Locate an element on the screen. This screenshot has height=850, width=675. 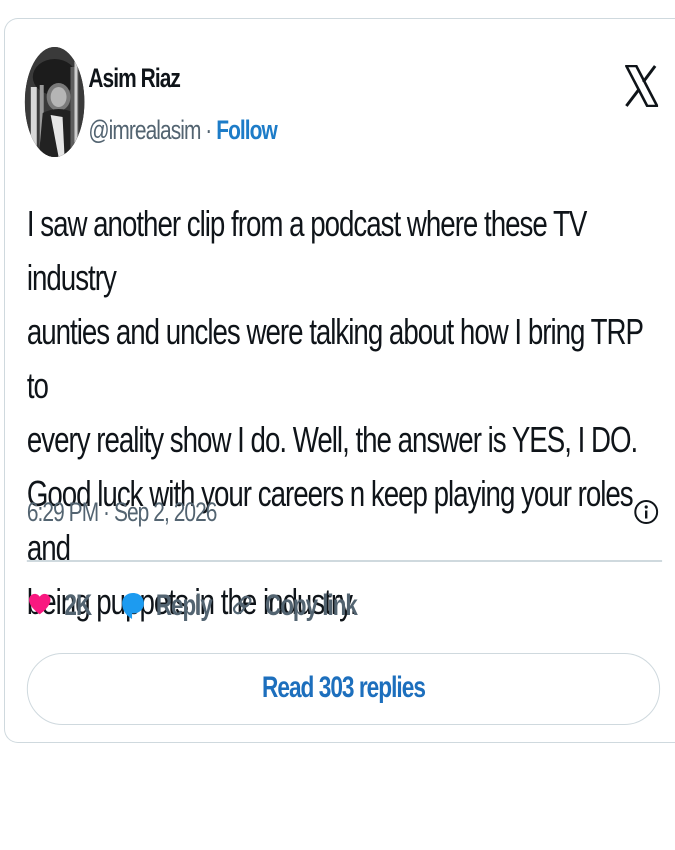
copy-link-button: Copy link is located at coordinates (293, 609).